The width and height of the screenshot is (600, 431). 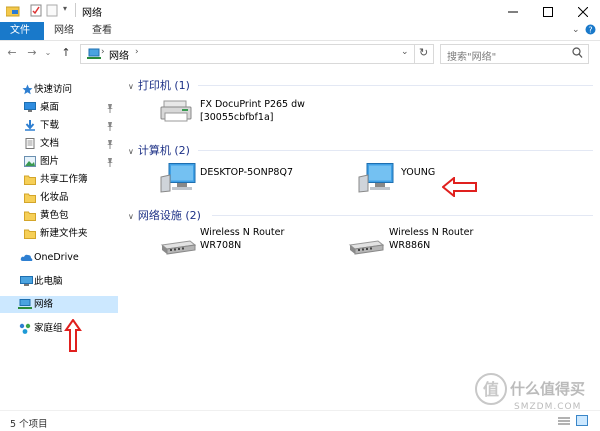 I want to click on maximize-button, so click(x=548, y=11).